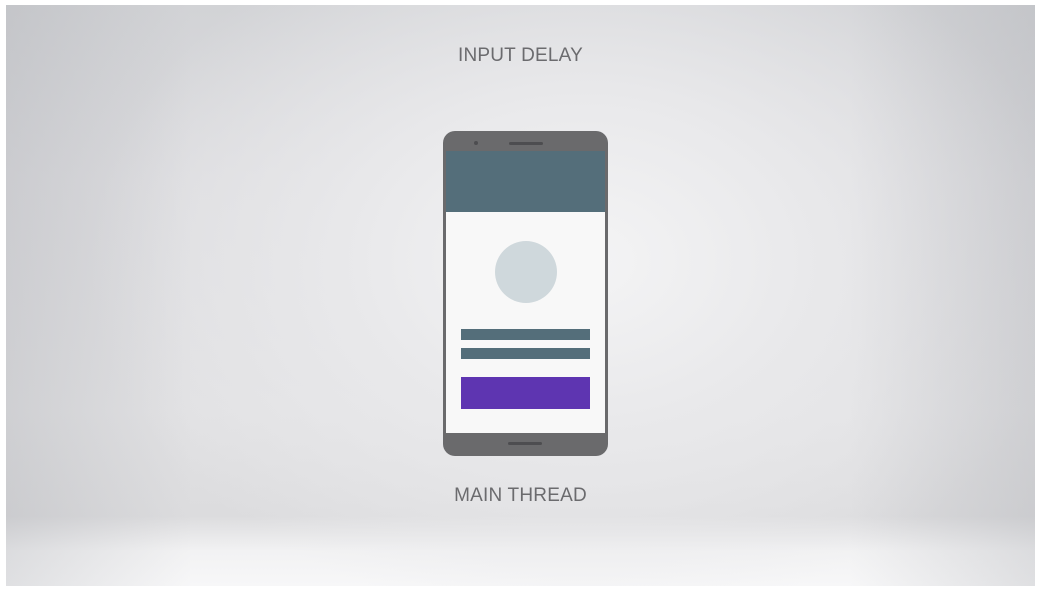 This screenshot has width=1041, height=590. I want to click on phone-mockup, so click(525, 293).